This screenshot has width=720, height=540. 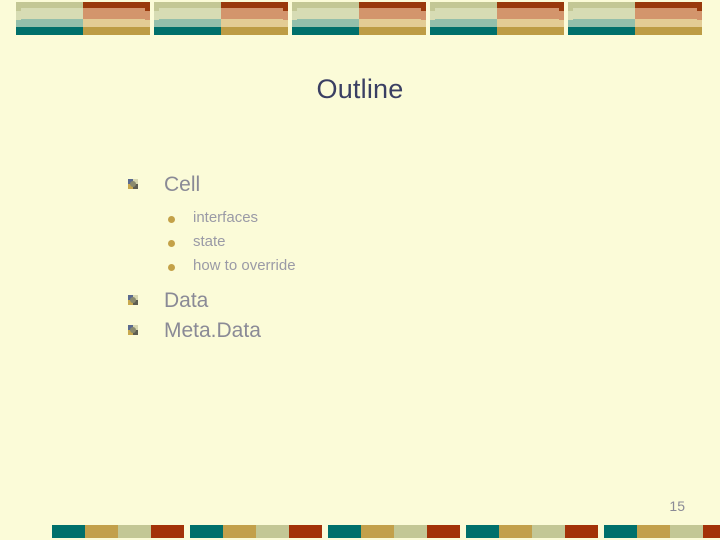 I want to click on page-number: 15, so click(x=677, y=506).